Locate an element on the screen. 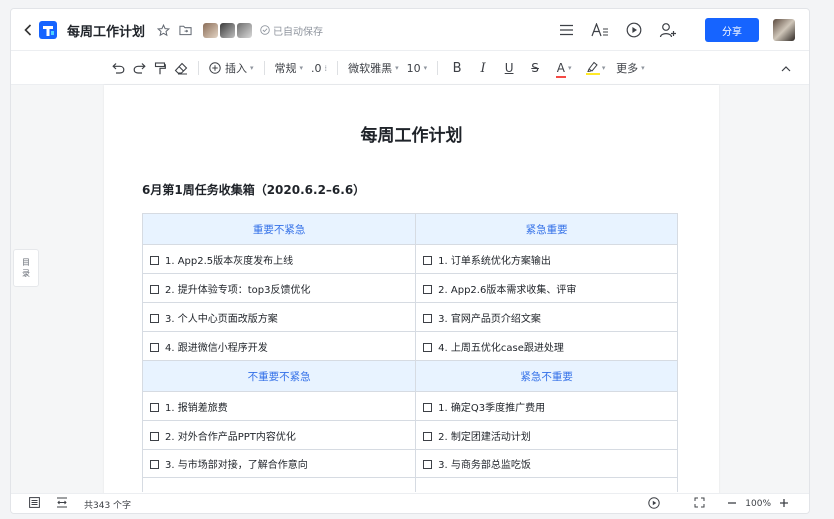  task-cell: 1. 订单系统优化方案输出 is located at coordinates (546, 259).